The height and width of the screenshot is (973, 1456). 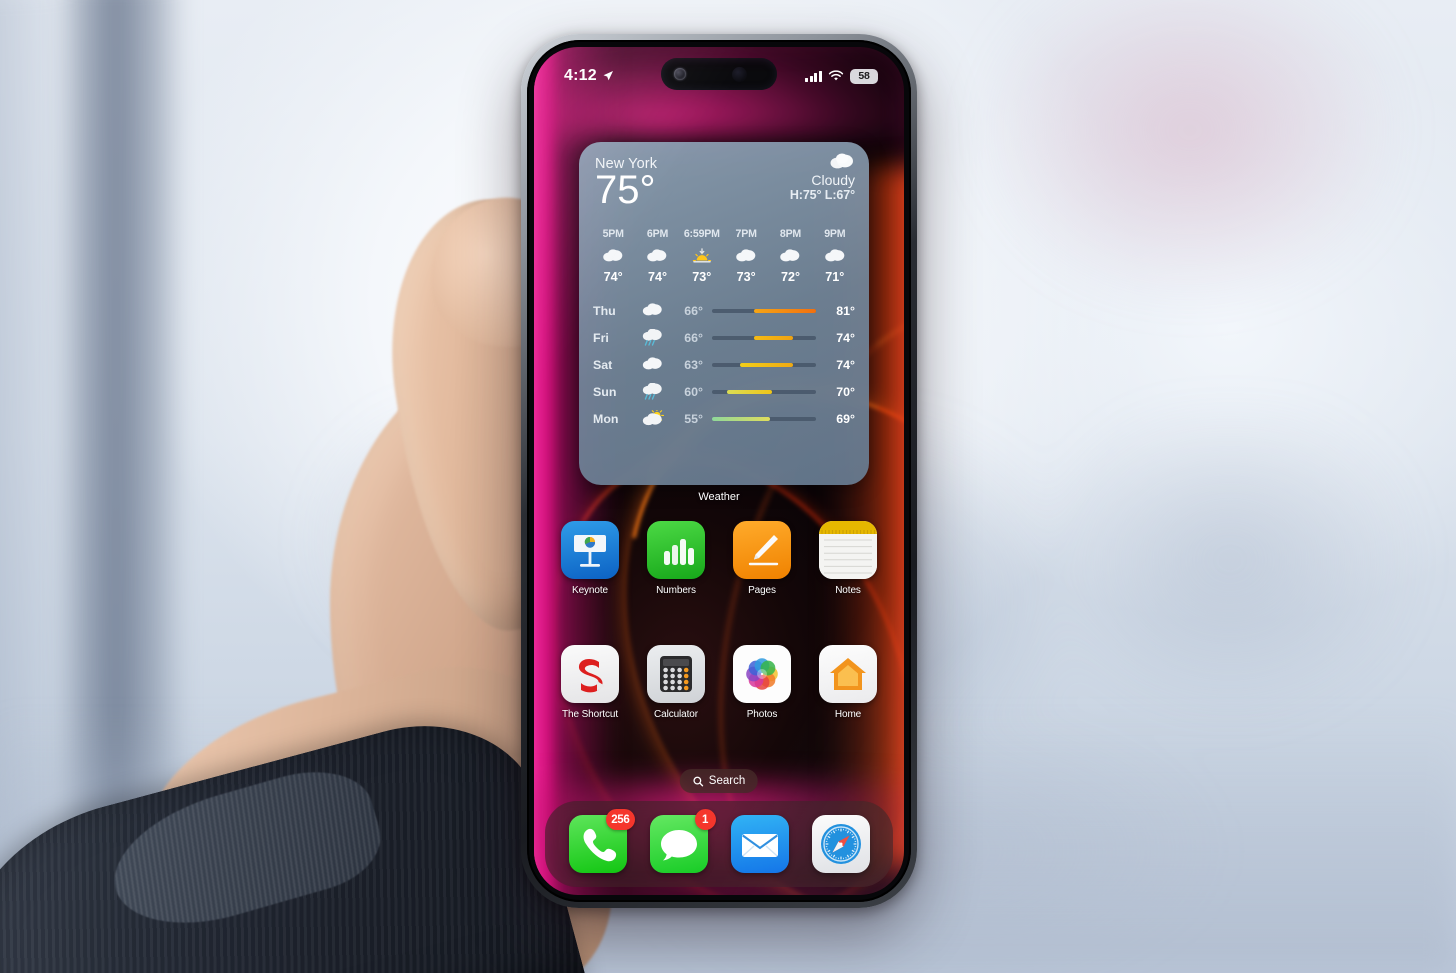 I want to click on notification-badge: 256, so click(x=620, y=819).